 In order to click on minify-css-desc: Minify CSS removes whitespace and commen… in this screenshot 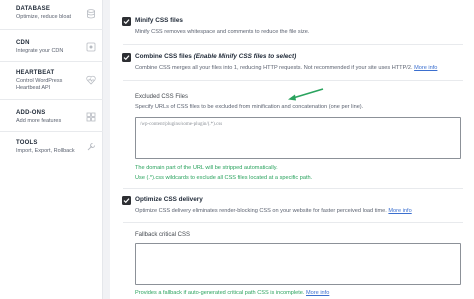, I will do `click(222, 32)`.